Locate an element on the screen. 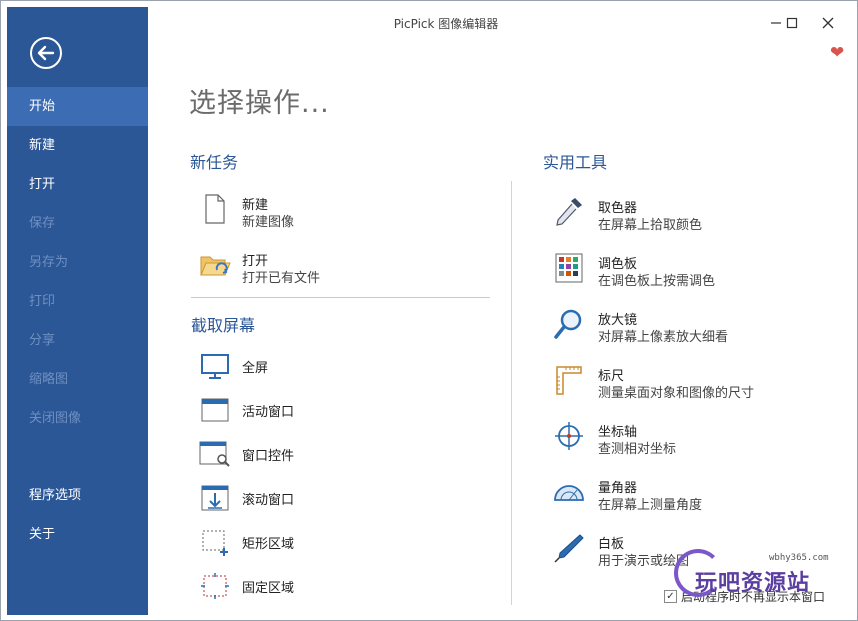 This screenshot has height=621, width=858. task-open: 打开 打开已有文件 is located at coordinates (339, 269).